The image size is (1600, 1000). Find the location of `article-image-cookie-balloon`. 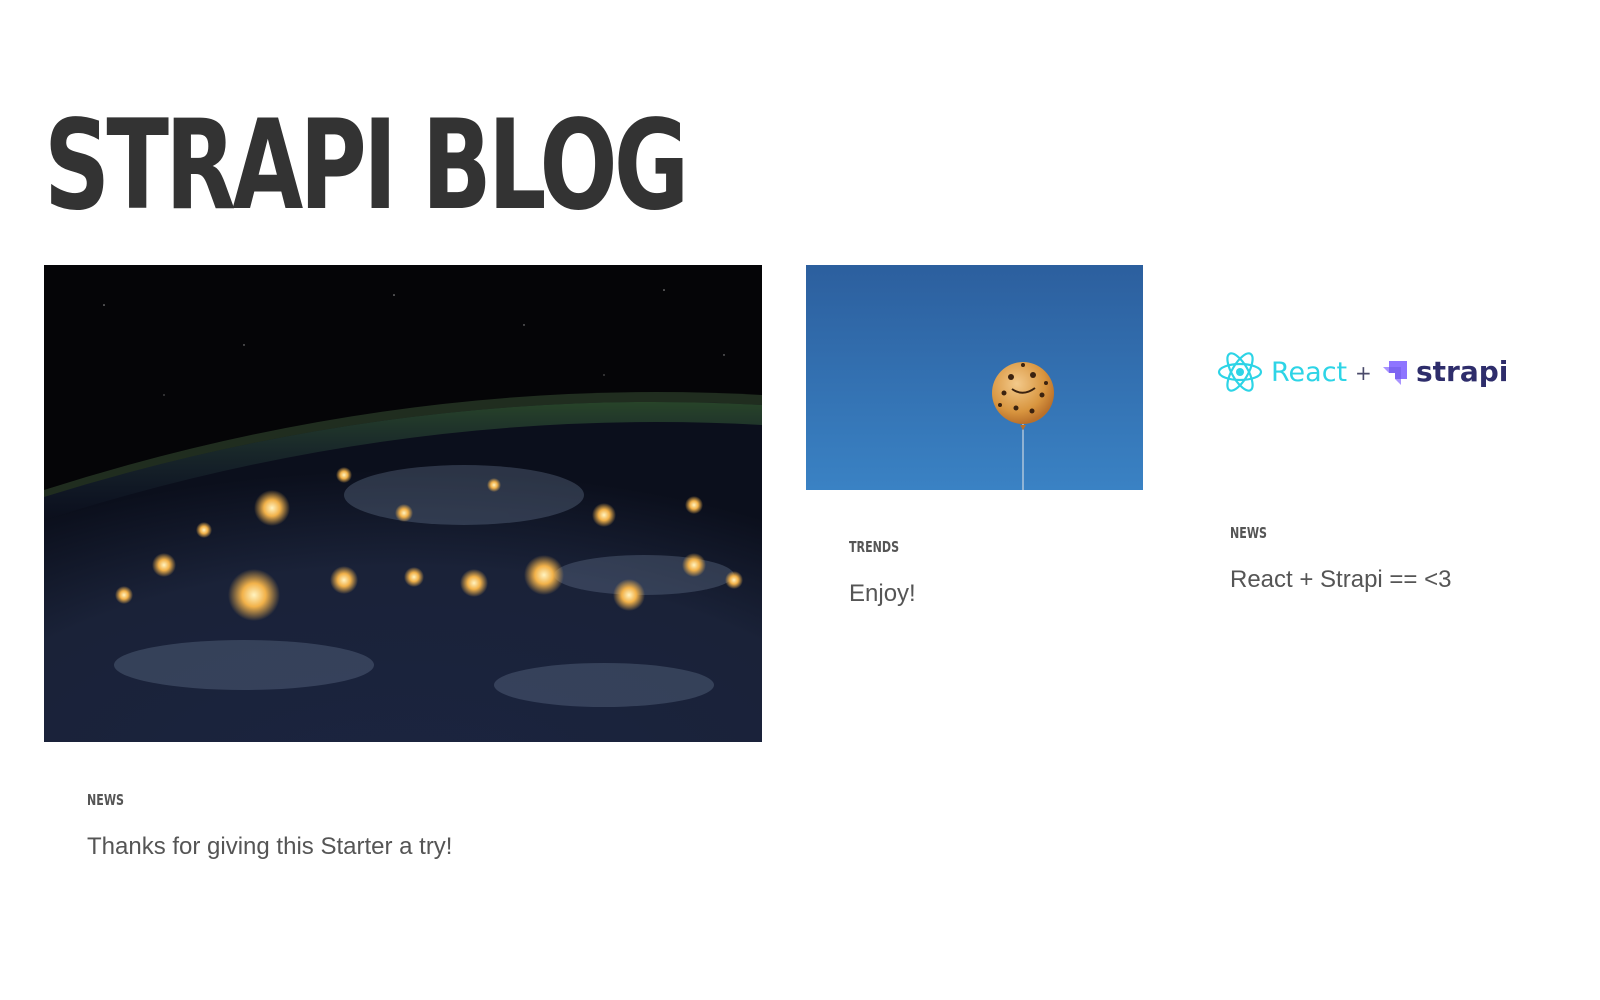

article-image-cookie-balloon is located at coordinates (974, 377).